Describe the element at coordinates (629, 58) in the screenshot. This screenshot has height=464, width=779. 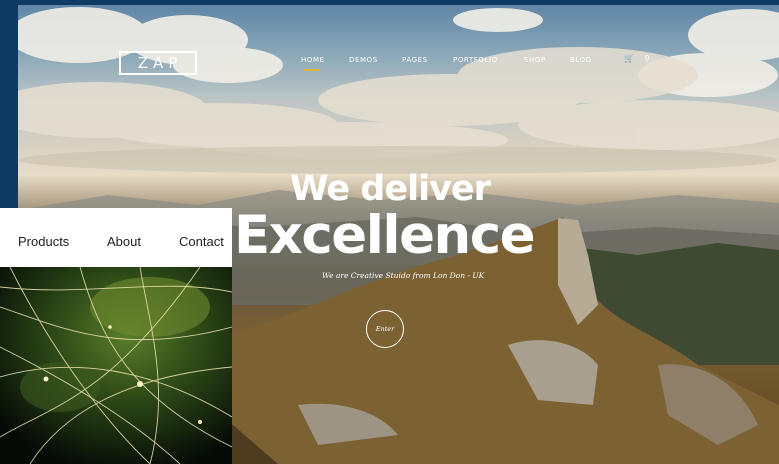
I see `cart-icon: 🛒` at that location.